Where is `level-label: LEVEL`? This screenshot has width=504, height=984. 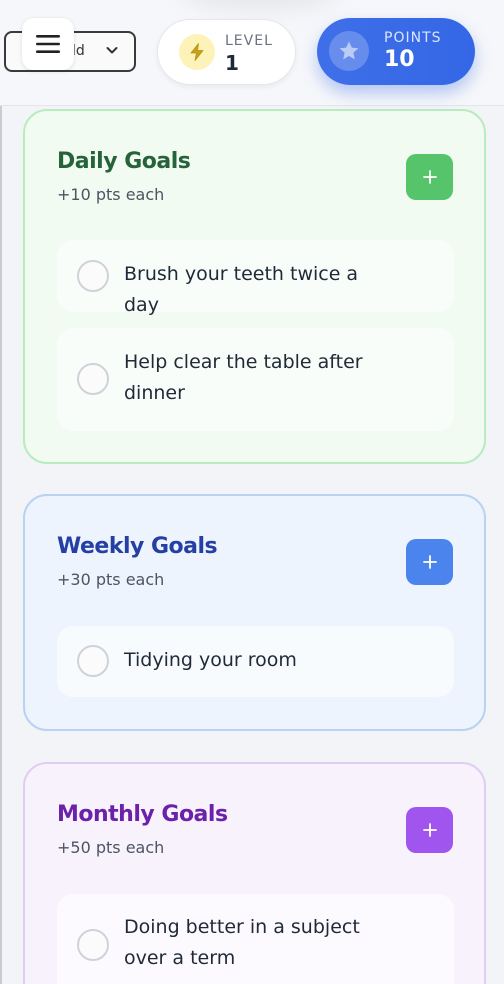
level-label: LEVEL is located at coordinates (249, 41).